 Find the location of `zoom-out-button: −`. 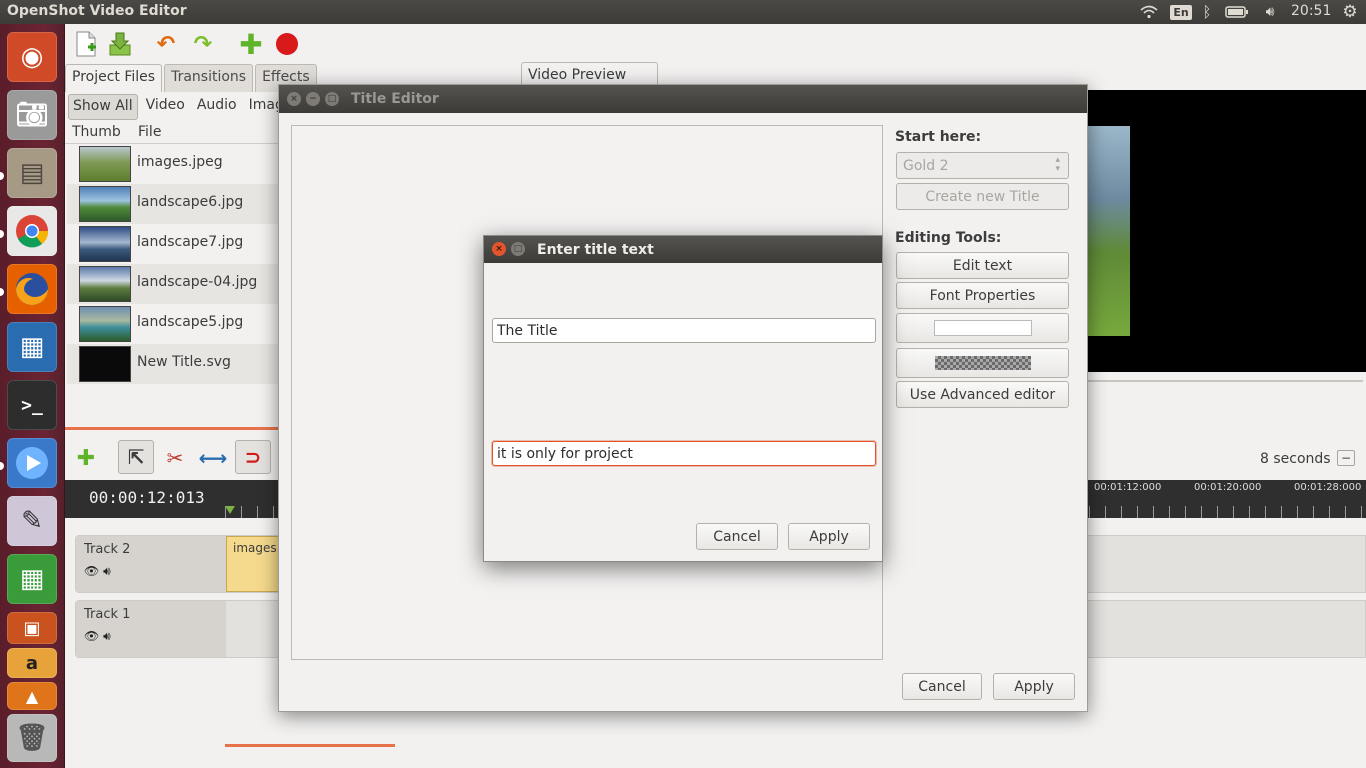

zoom-out-button: − is located at coordinates (1346, 458).